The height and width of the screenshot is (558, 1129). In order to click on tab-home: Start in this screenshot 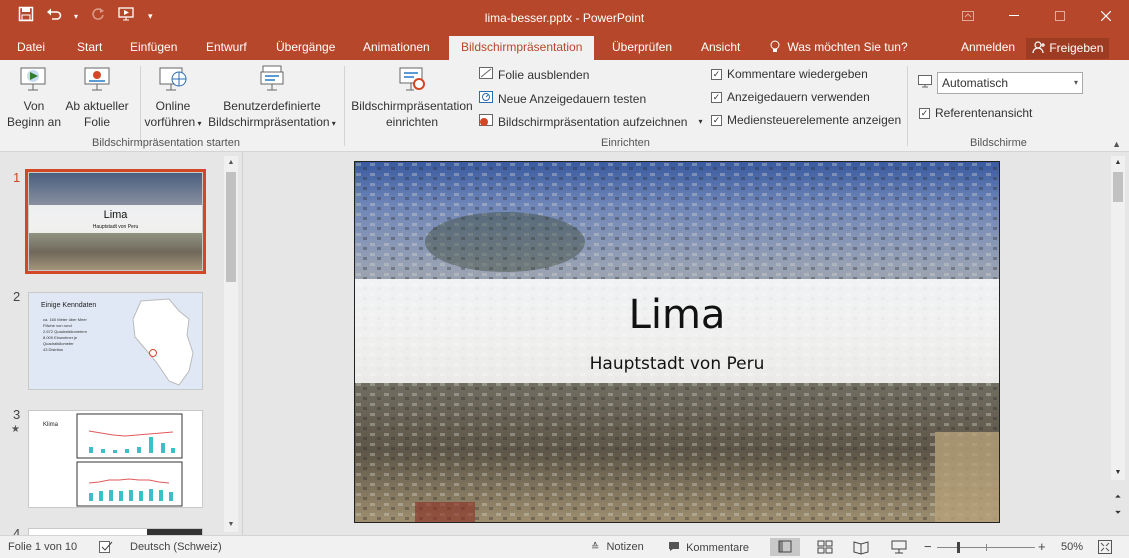, I will do `click(89, 48)`.